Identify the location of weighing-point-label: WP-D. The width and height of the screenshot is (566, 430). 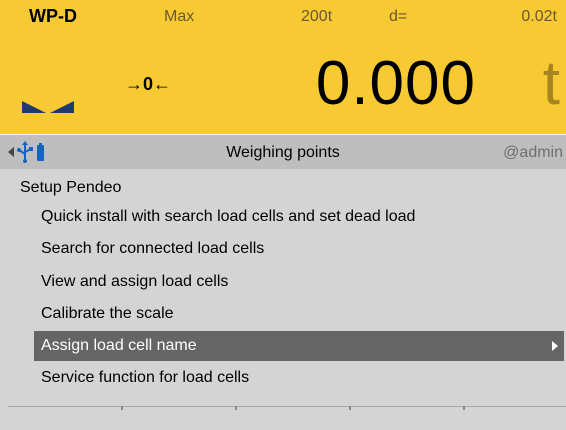
(53, 16).